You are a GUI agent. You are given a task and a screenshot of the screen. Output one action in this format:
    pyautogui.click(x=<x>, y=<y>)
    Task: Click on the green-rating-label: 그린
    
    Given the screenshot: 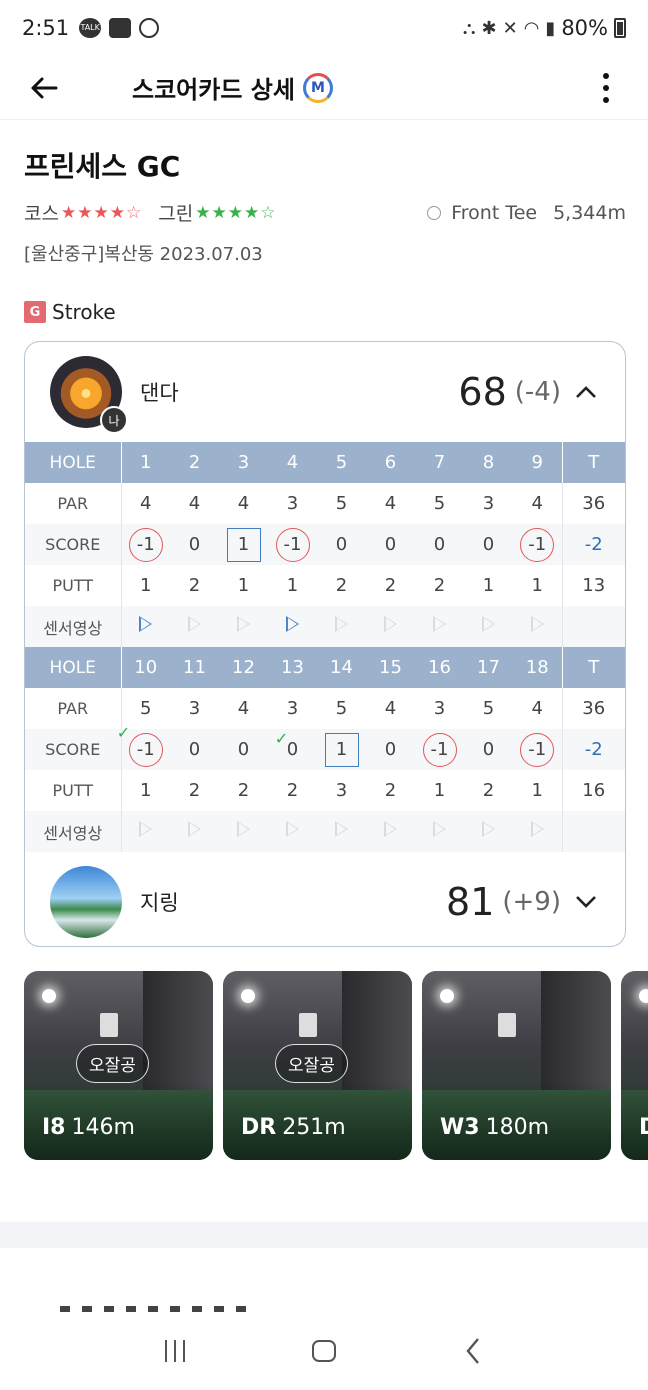 What is the action you would take?
    pyautogui.click(x=176, y=214)
    